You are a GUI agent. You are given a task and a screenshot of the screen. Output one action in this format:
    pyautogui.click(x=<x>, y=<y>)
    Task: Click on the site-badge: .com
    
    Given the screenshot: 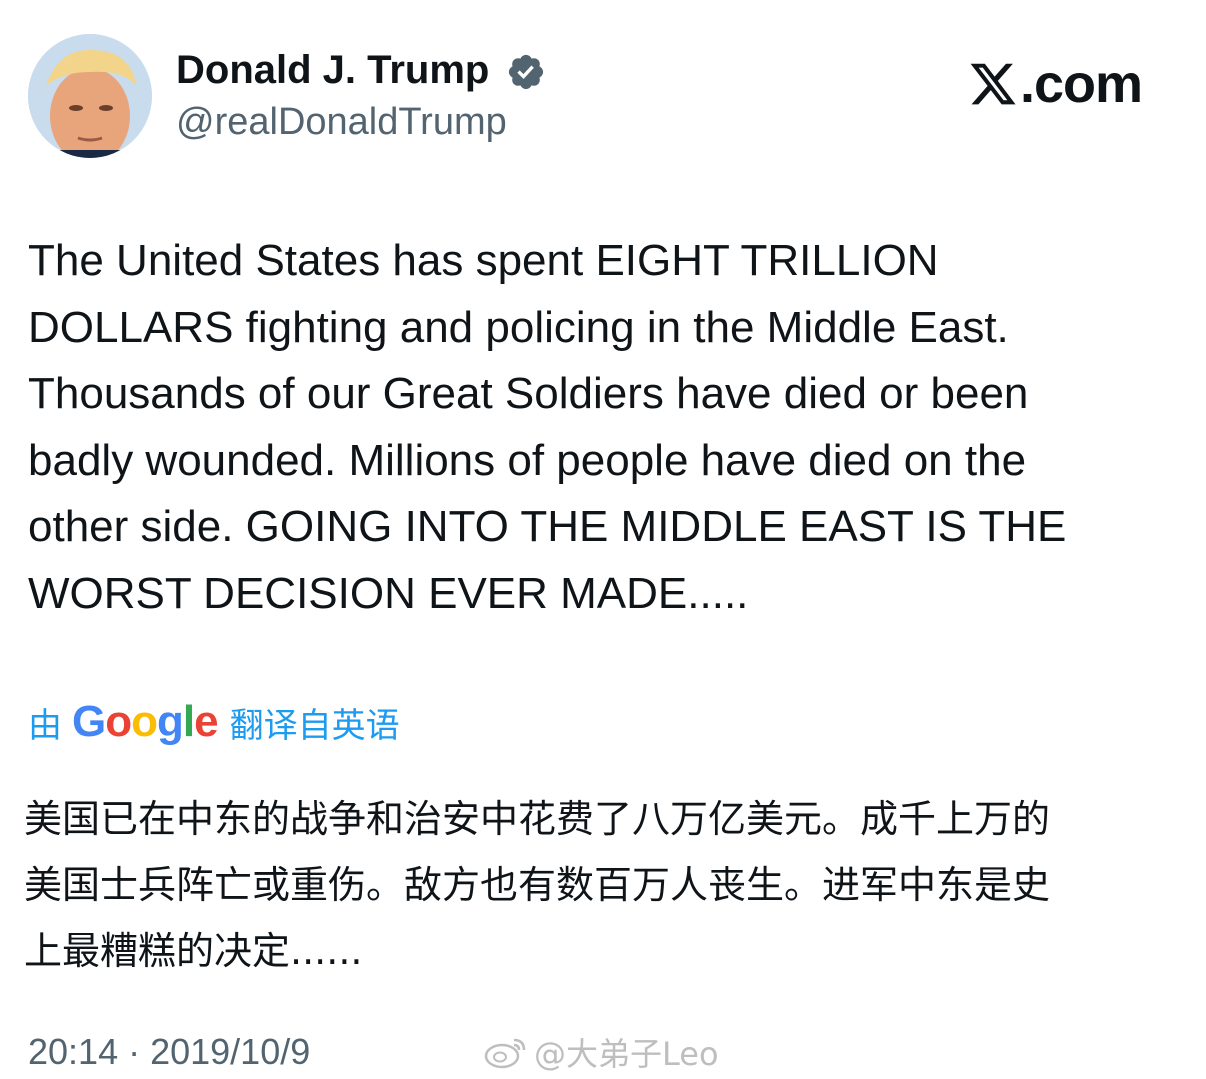 What is the action you would take?
    pyautogui.click(x=1055, y=84)
    